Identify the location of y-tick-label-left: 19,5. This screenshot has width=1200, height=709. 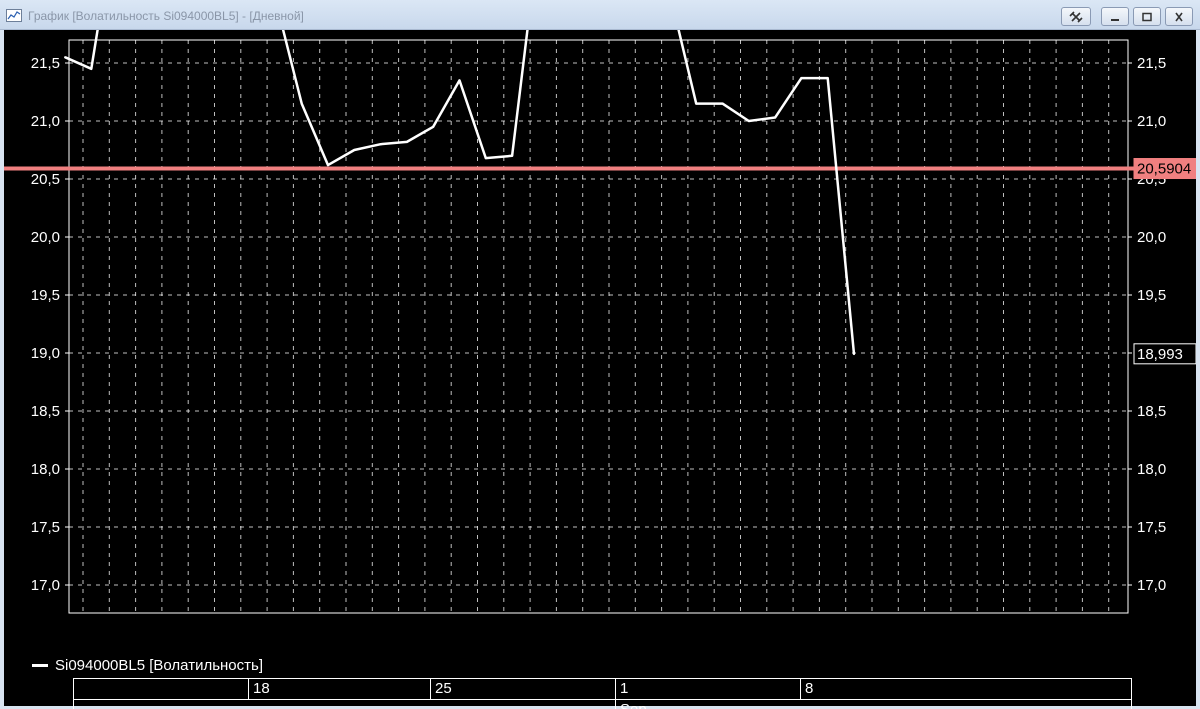
(45, 295).